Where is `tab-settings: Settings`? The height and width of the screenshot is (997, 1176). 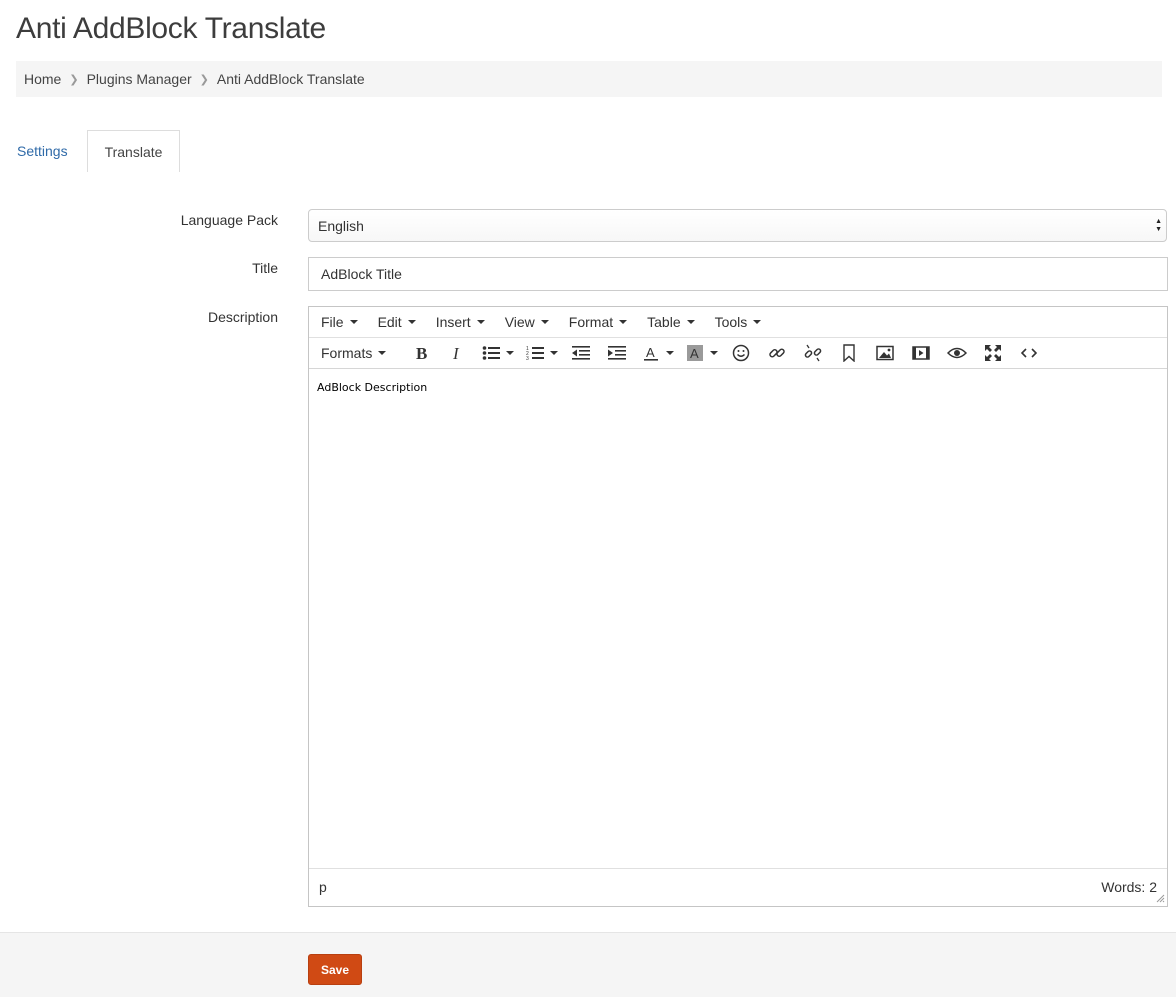
tab-settings: Settings is located at coordinates (42, 151).